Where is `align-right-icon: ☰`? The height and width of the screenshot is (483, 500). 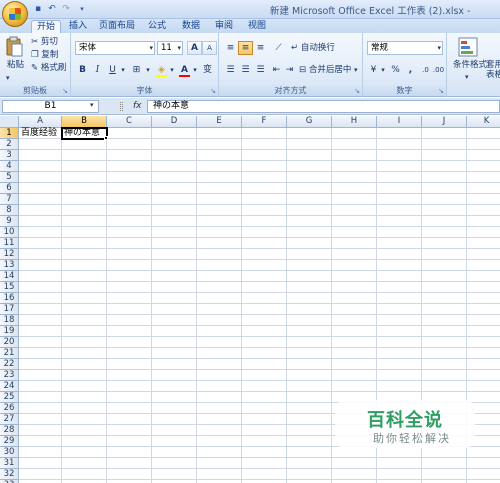 align-right-icon: ☰ is located at coordinates (260, 70).